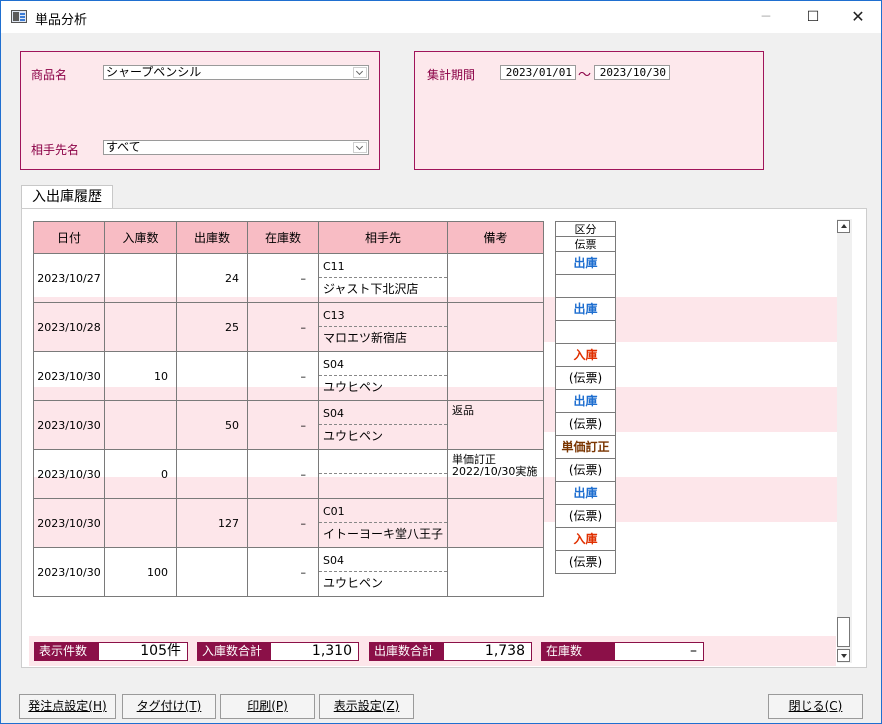  I want to click on slip-header: 伝票, so click(585, 244).